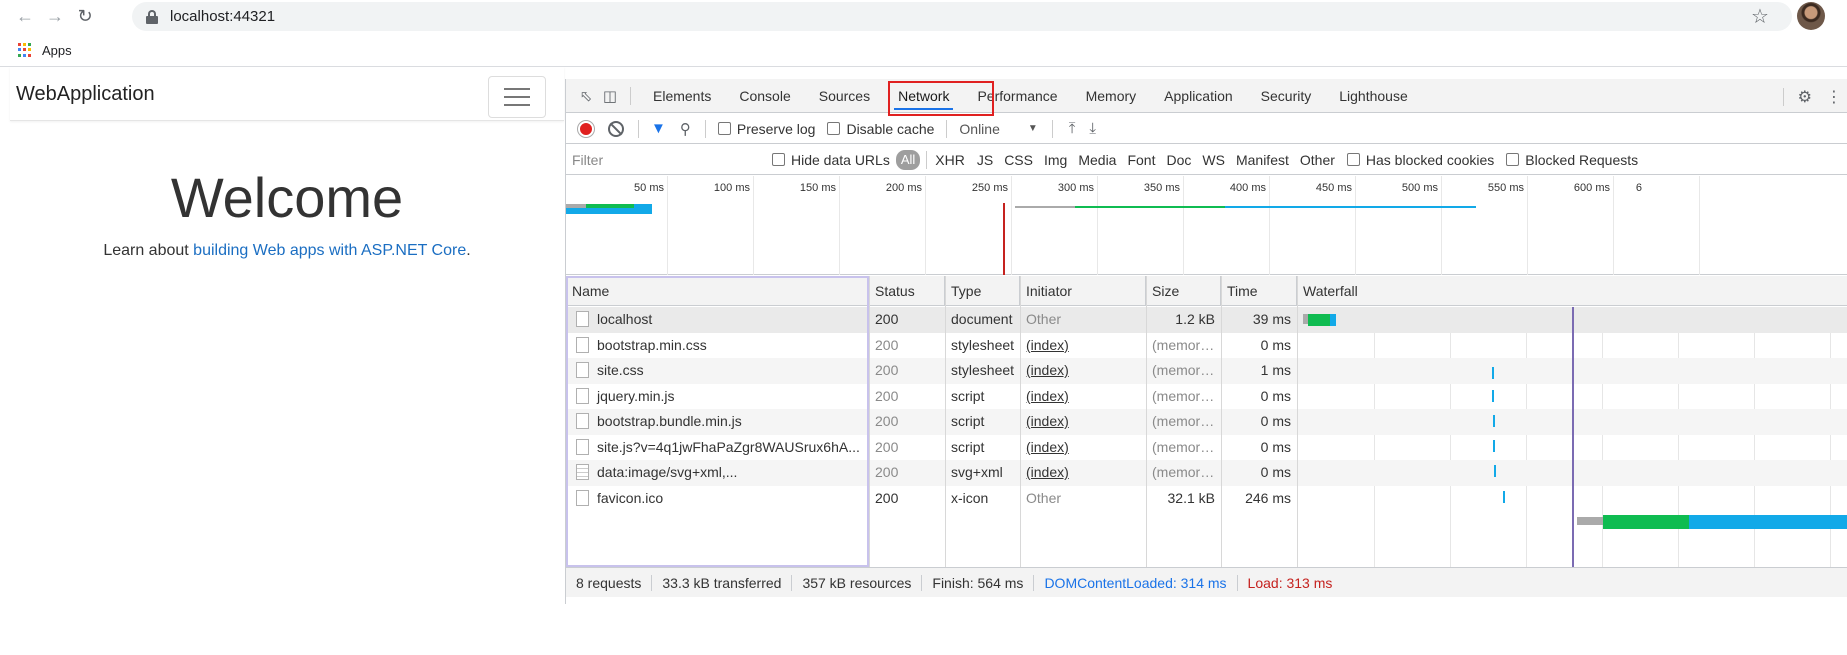 The image size is (1847, 655). Describe the element at coordinates (1146, 421) in the screenshot. I see `column-divider` at that location.